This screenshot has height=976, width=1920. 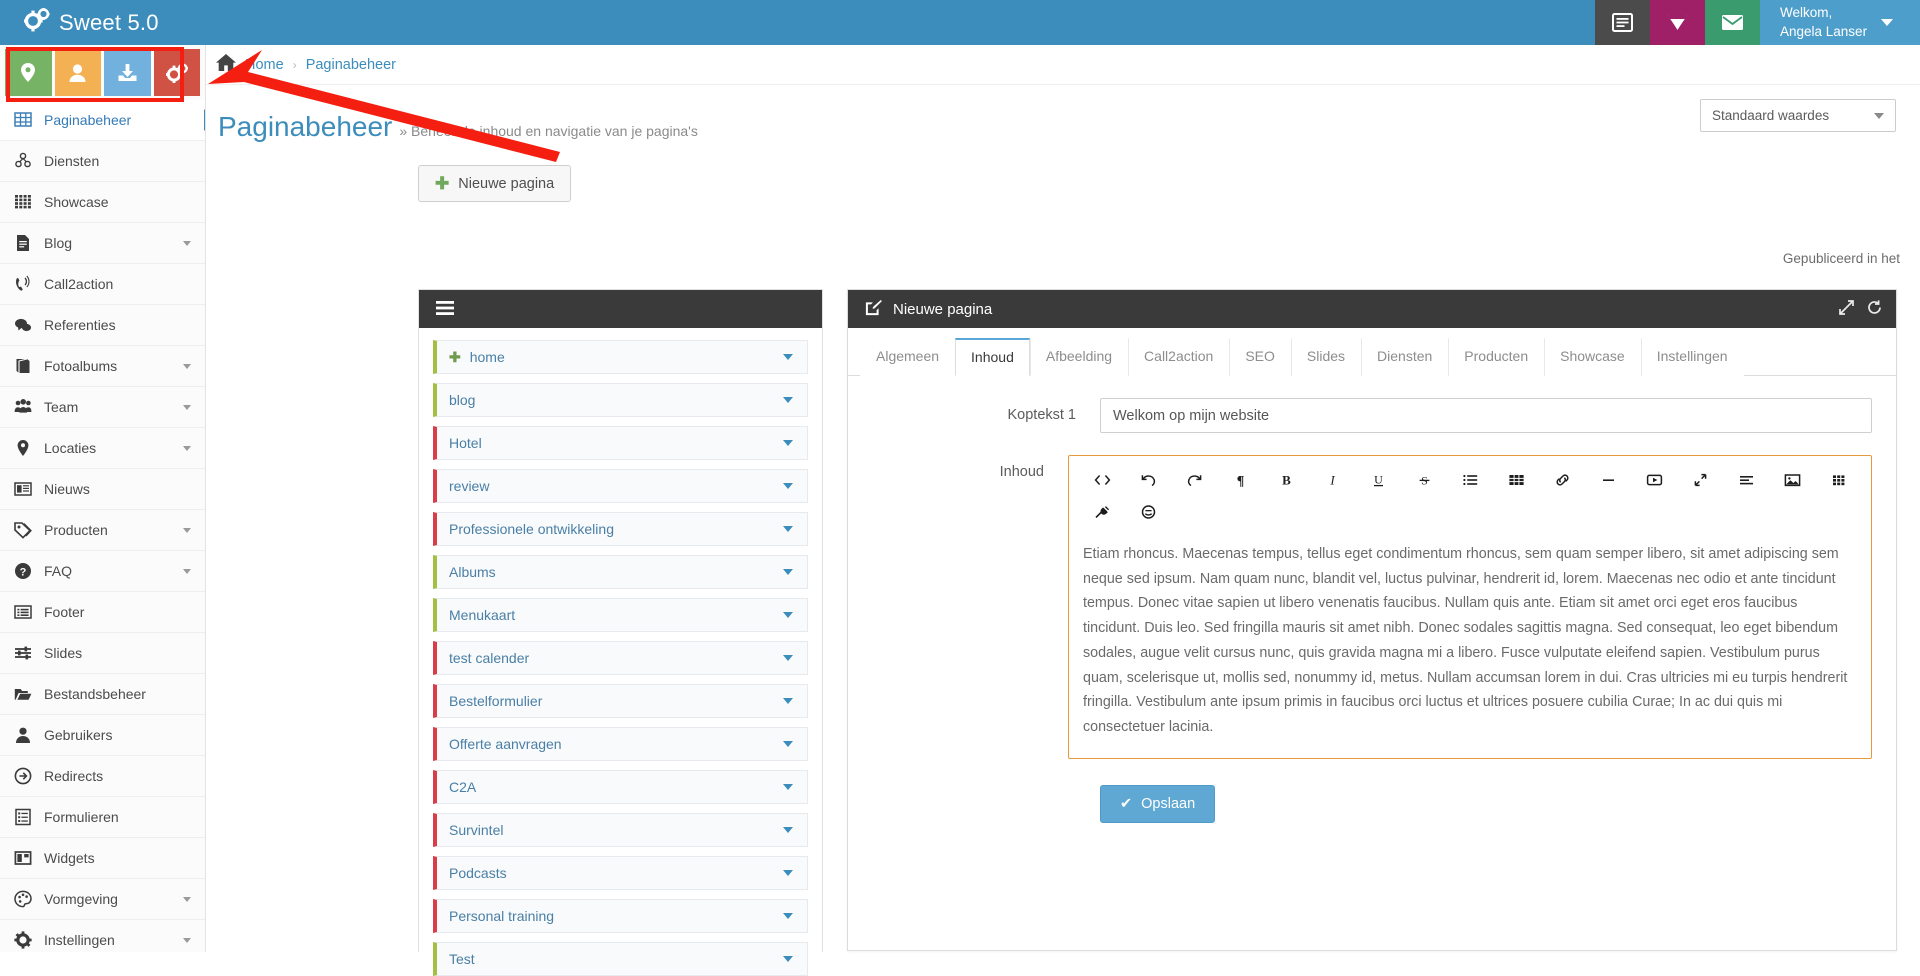 I want to click on tab-diensten: Diensten, so click(x=1404, y=357).